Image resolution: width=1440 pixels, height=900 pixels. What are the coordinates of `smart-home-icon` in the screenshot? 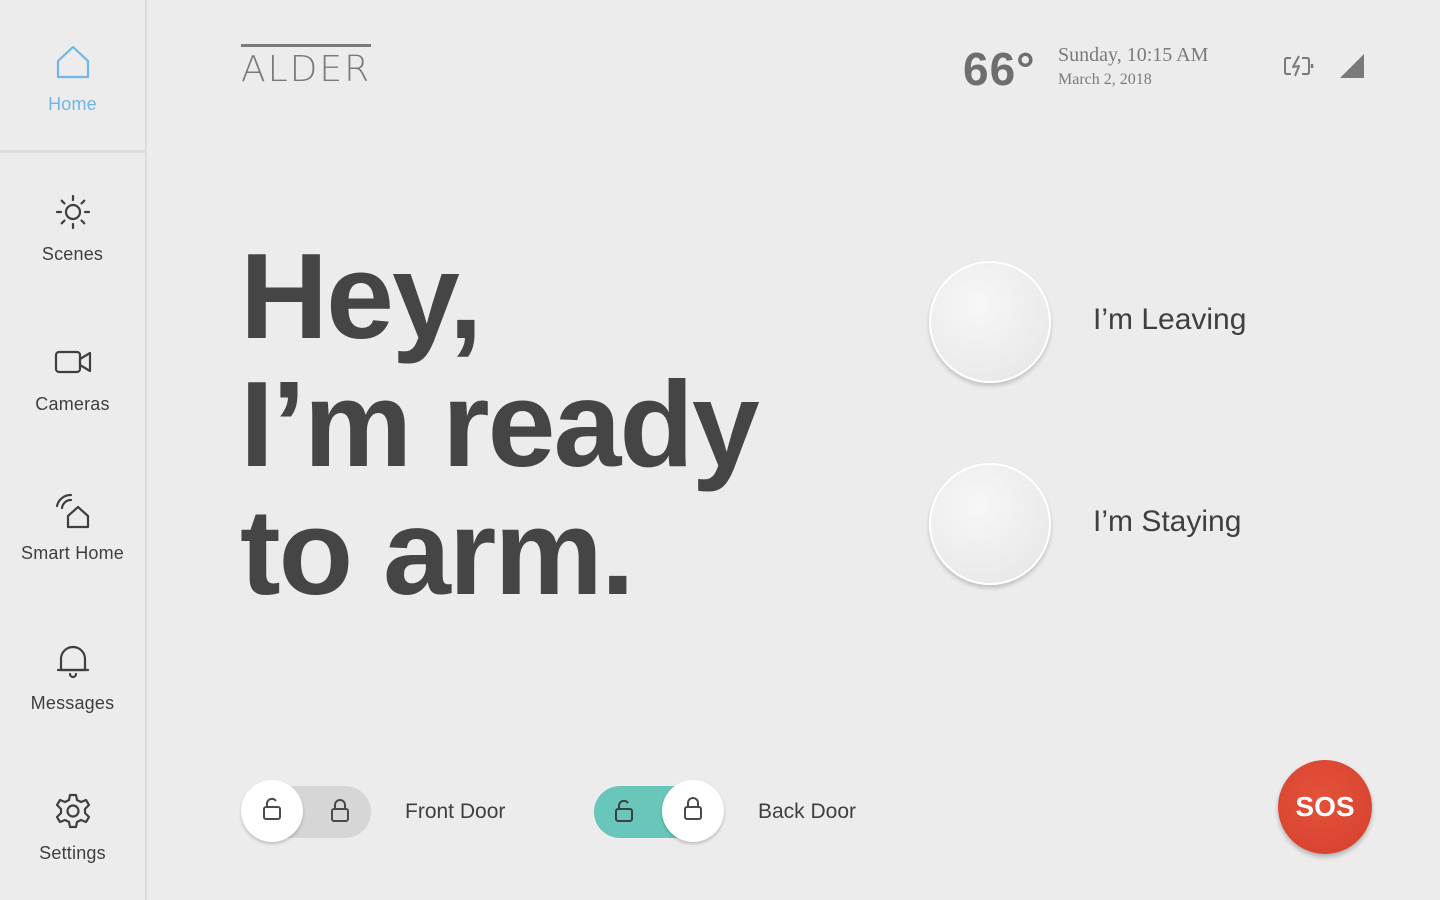 It's located at (73, 511).